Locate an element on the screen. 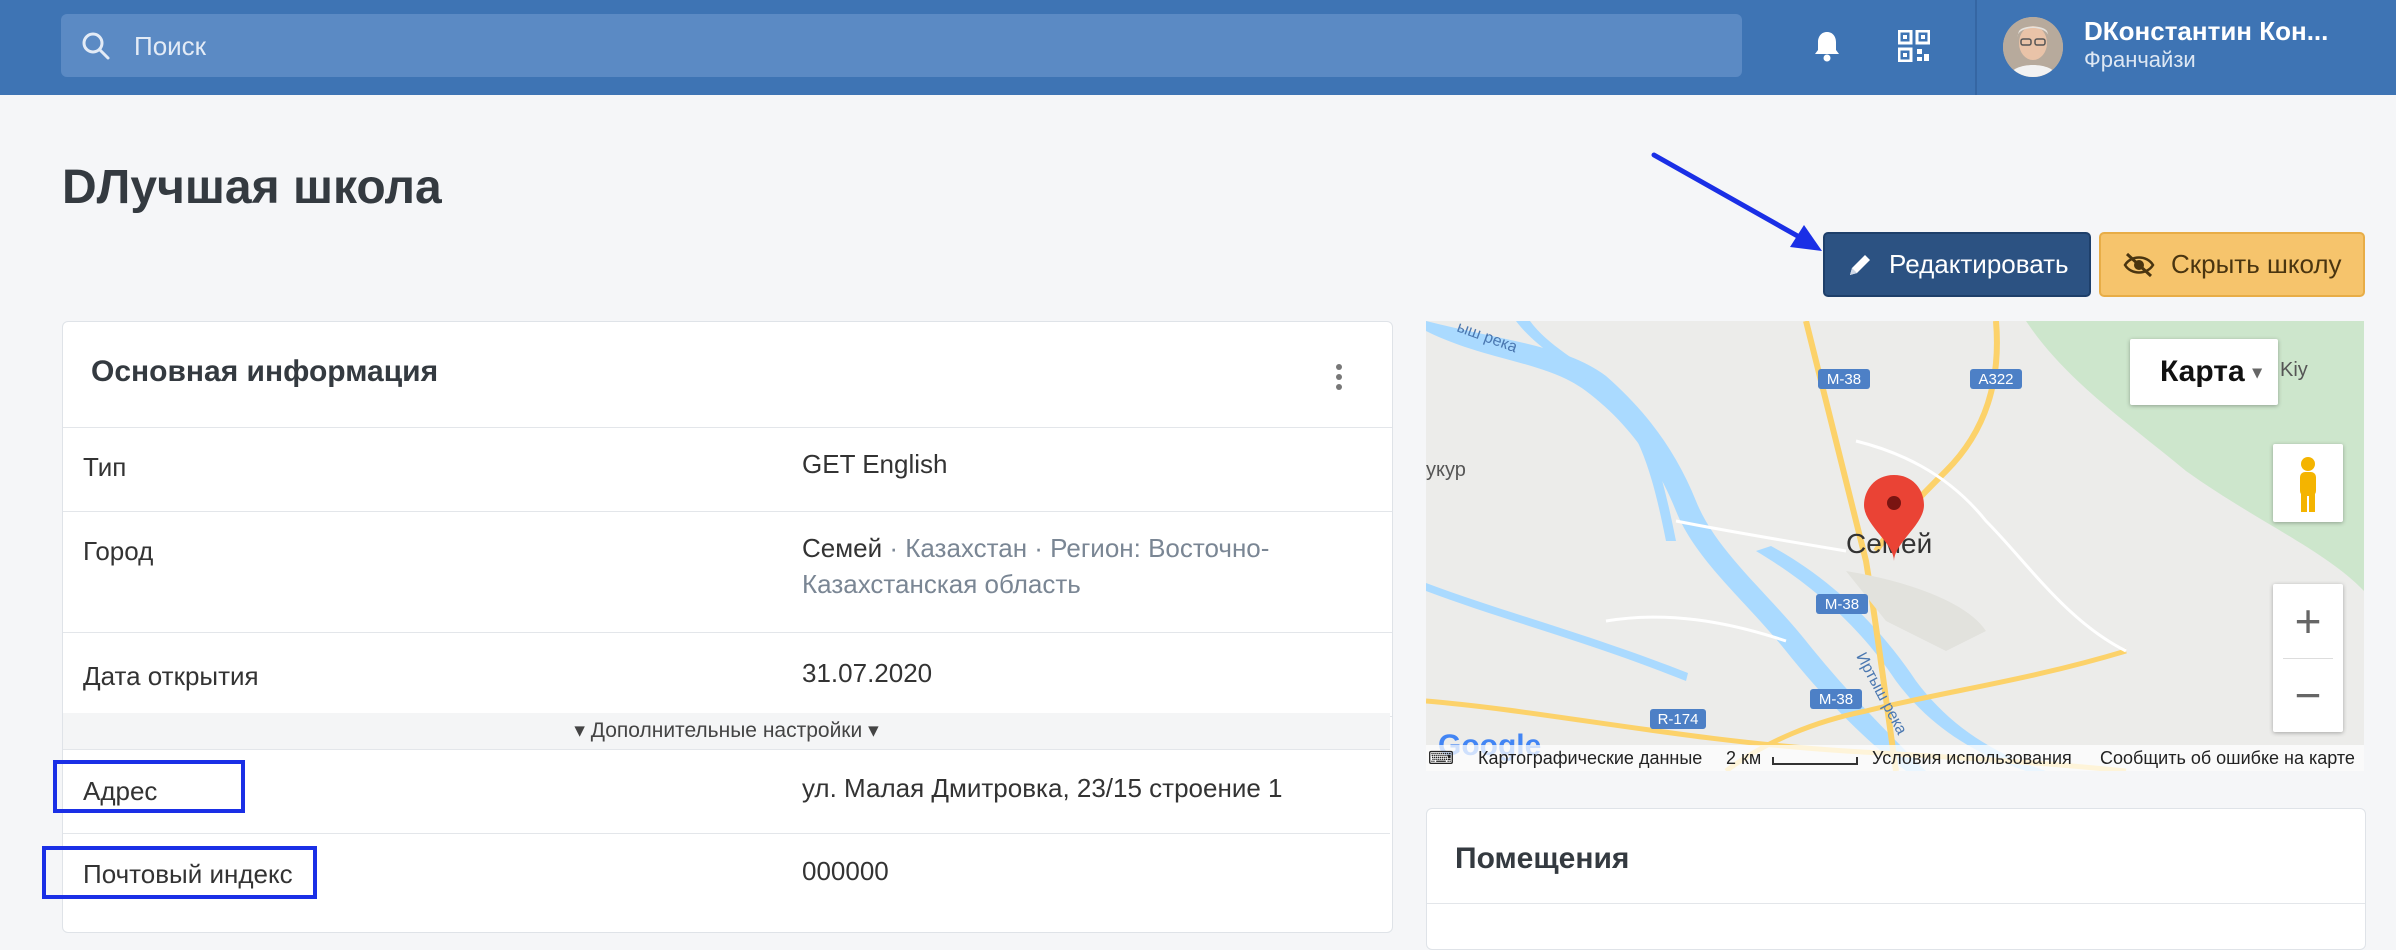 The height and width of the screenshot is (950, 2396). avatar is located at coordinates (2033, 47).